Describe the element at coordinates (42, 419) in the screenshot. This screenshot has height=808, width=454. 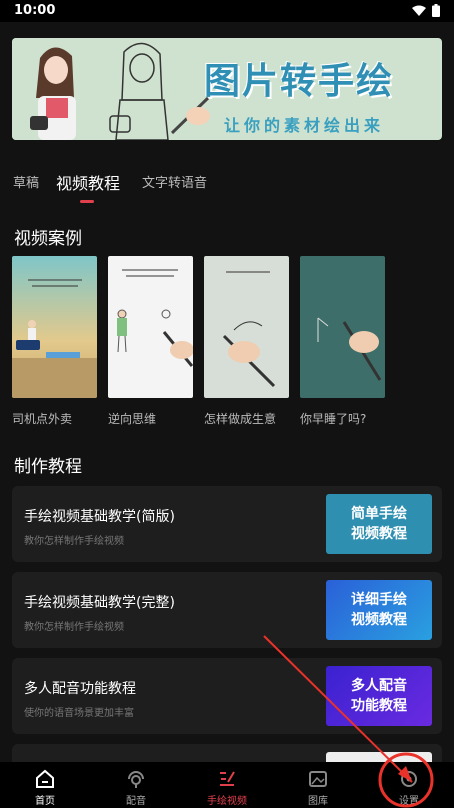
I see `video-case-label: 司机点外卖` at that location.